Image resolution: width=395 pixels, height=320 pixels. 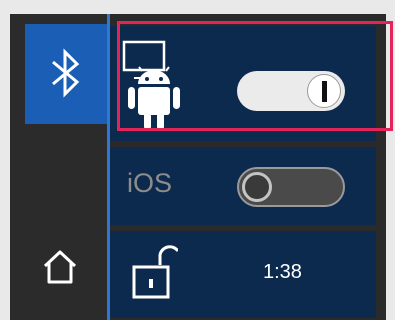 I want to click on android-icon, so click(x=151, y=85).